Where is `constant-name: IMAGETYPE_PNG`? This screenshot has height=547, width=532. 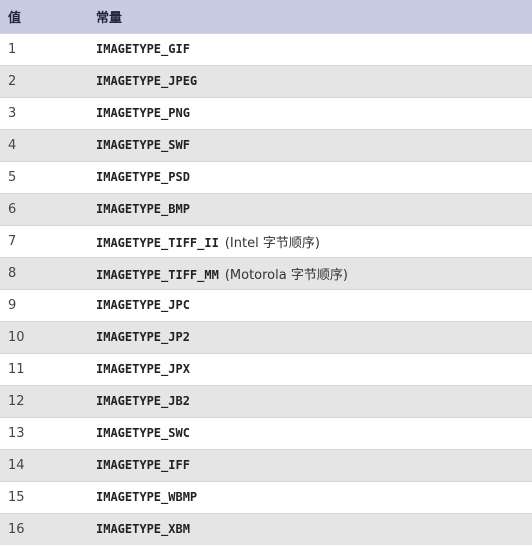 constant-name: IMAGETYPE_PNG is located at coordinates (143, 112).